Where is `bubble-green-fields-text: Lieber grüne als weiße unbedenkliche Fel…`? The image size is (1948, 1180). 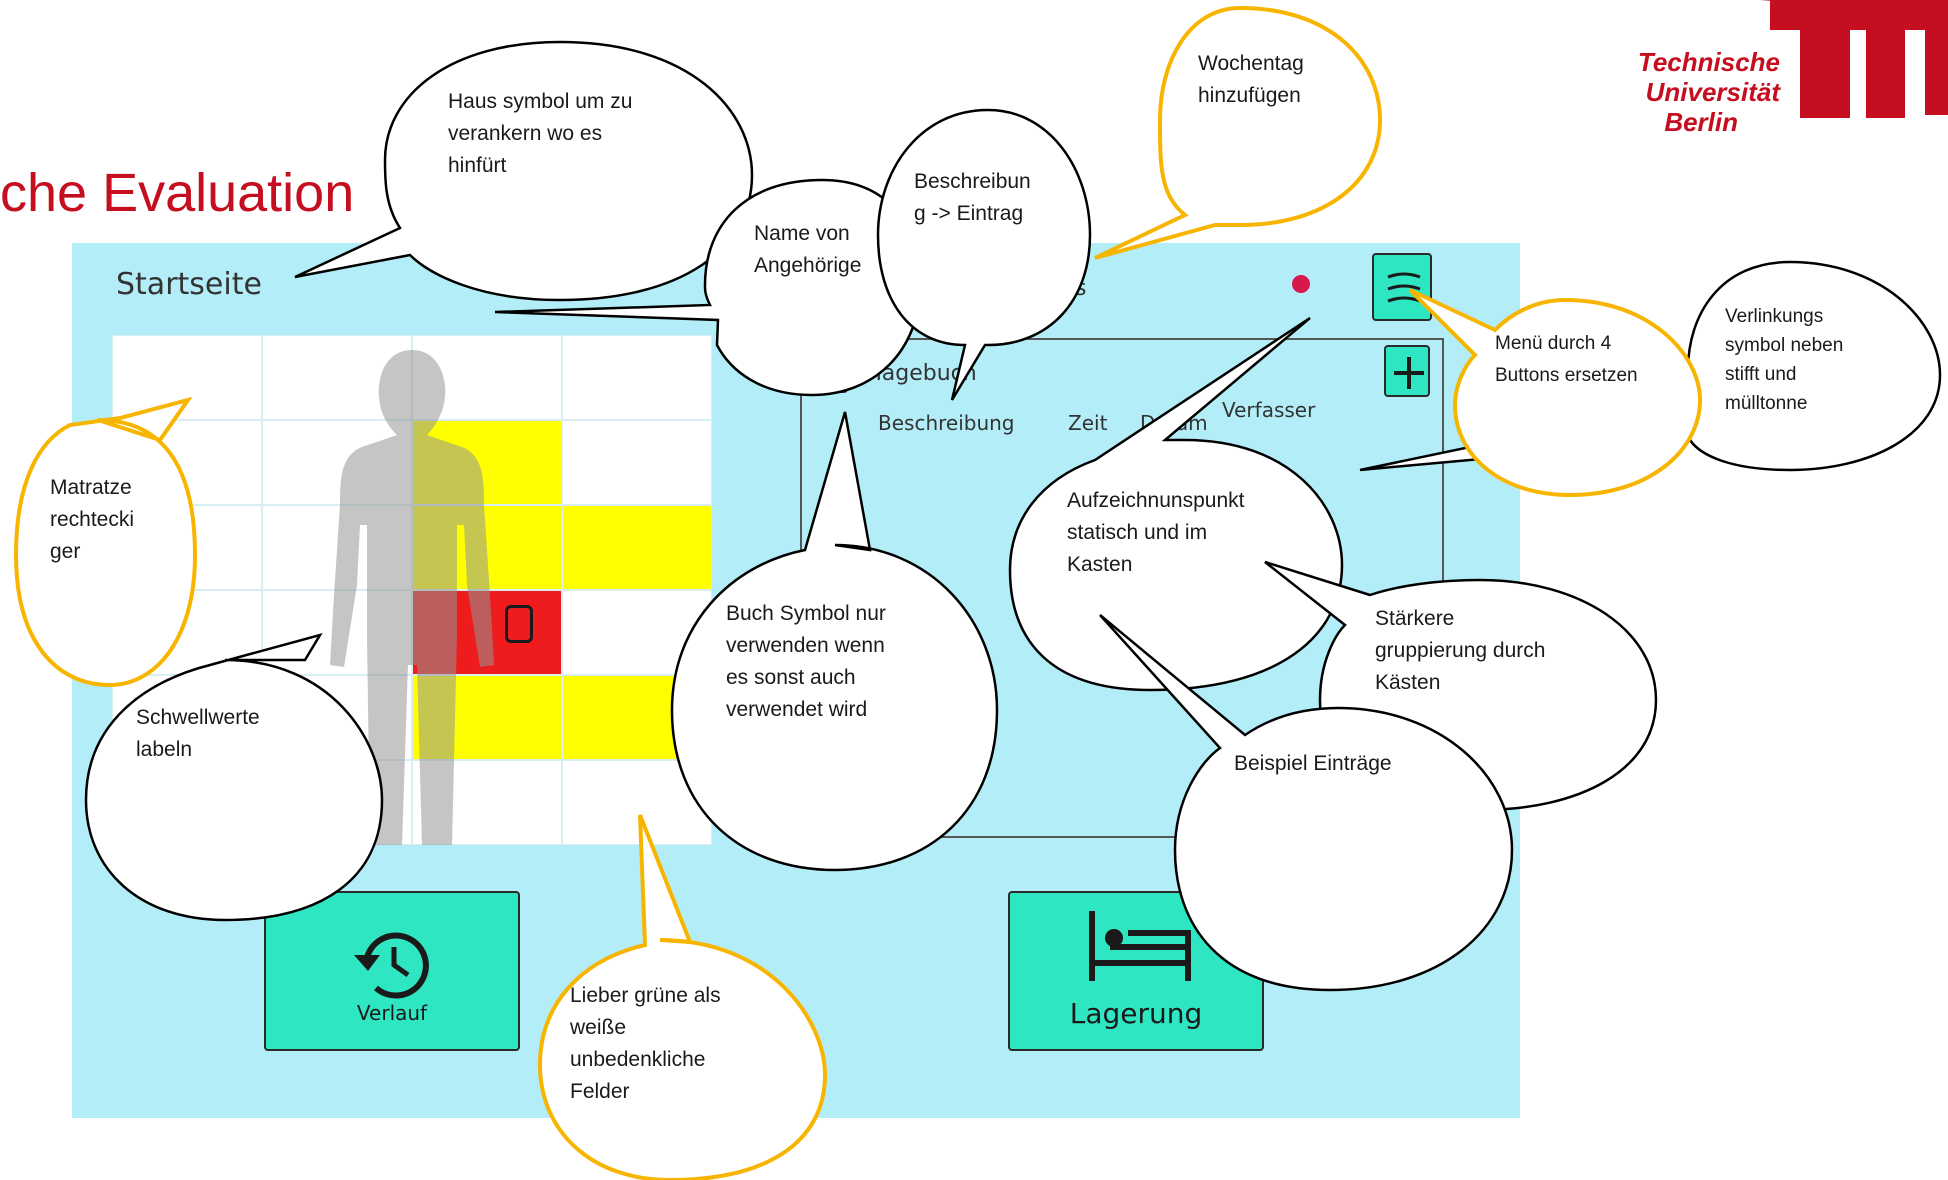 bubble-green-fields-text: Lieber grüne als weiße unbedenkliche Fel… is located at coordinates (645, 1043).